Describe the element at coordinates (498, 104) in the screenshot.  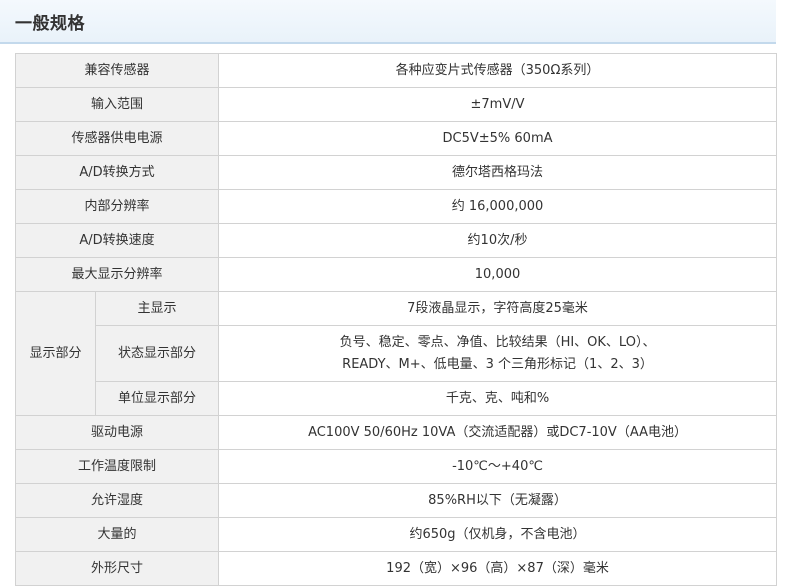
I see `row-value: ±7mV/V` at that location.